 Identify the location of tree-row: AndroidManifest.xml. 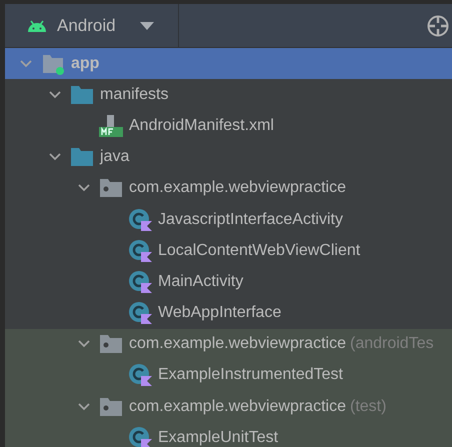
(228, 126).